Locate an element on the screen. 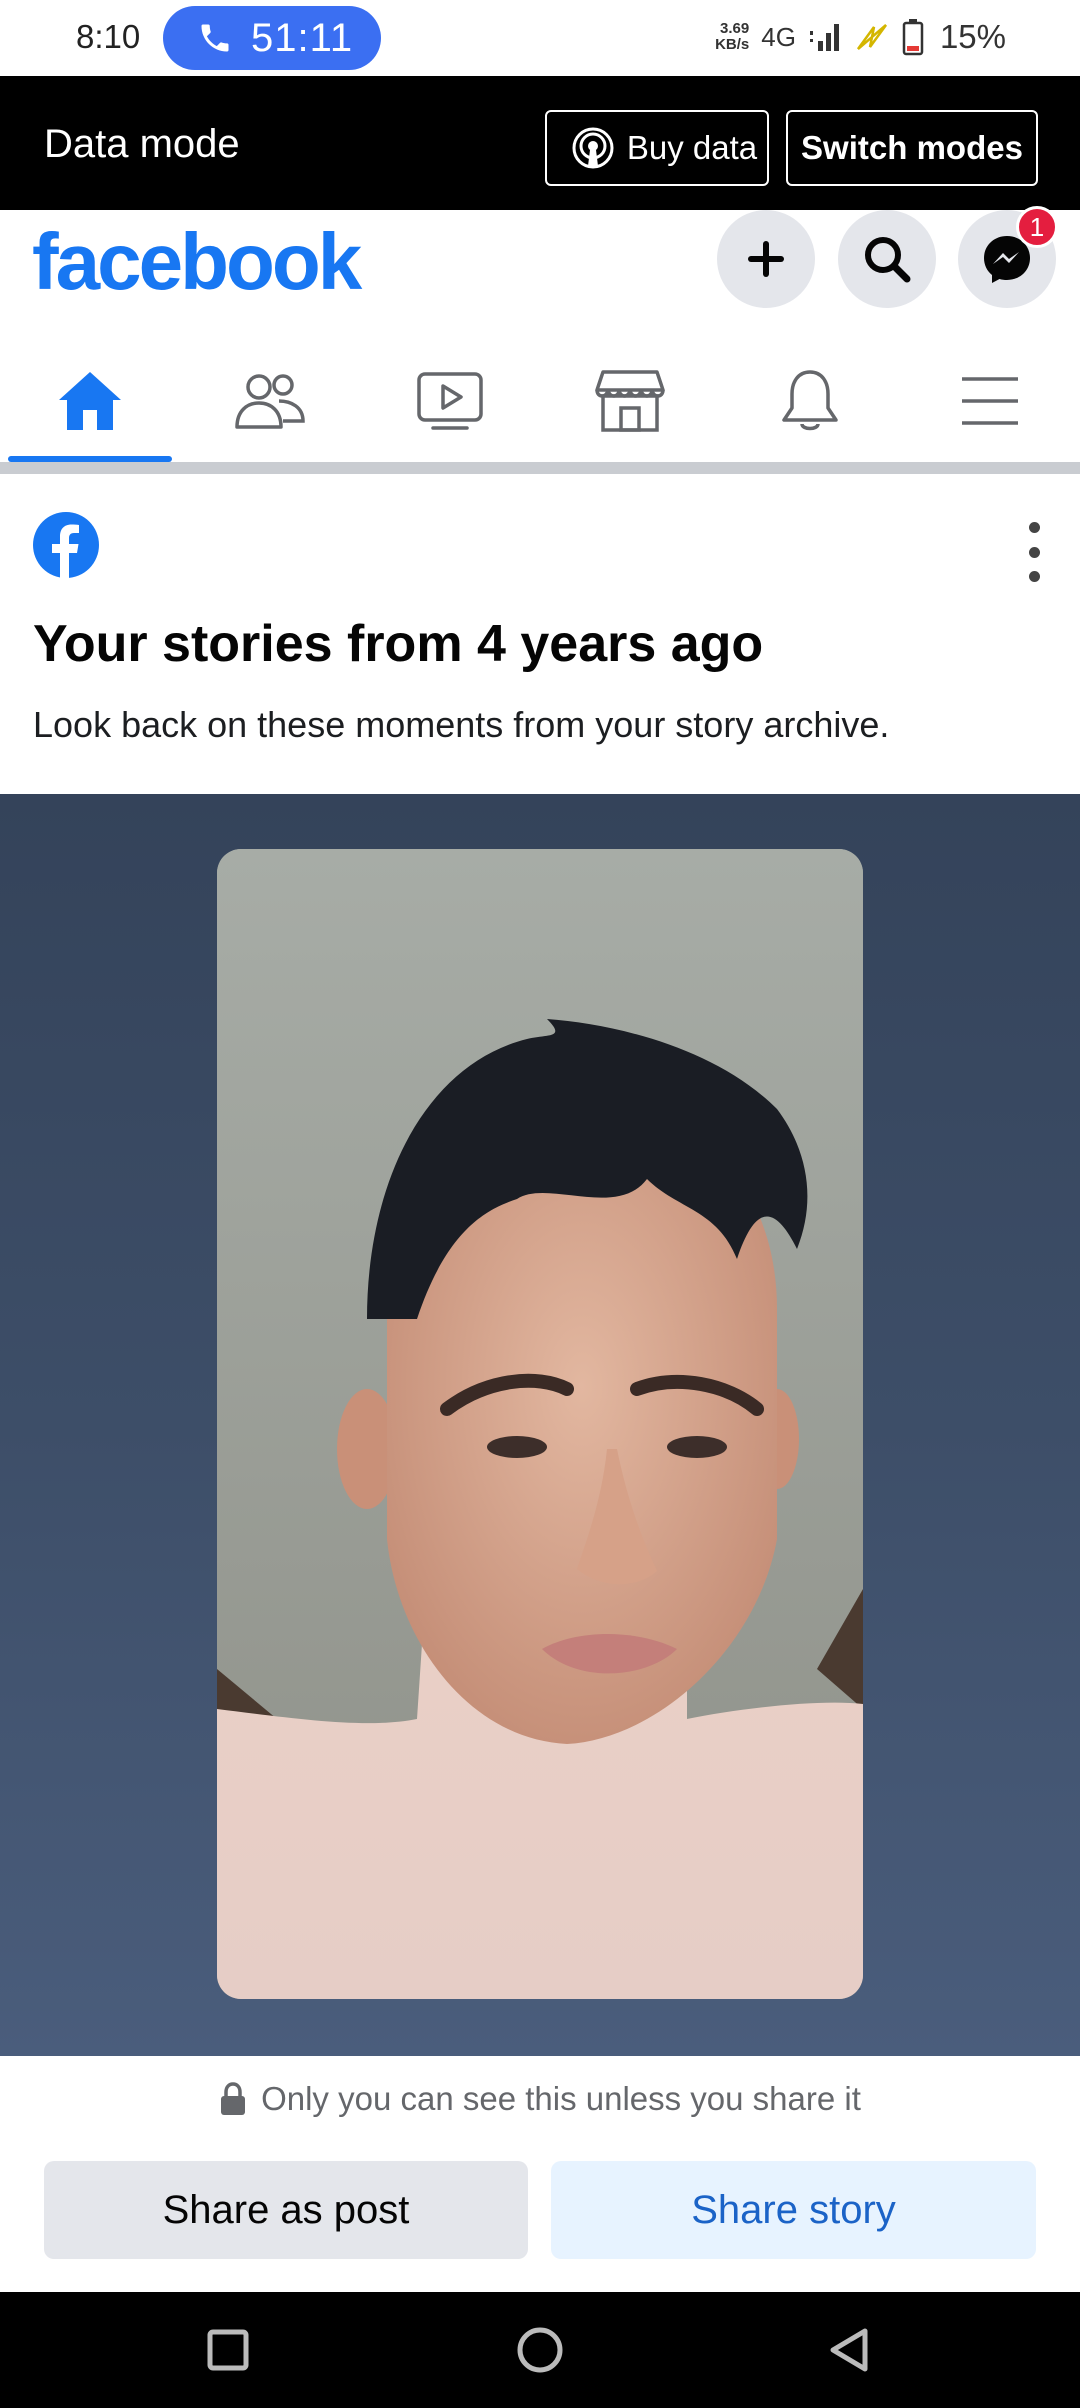 Image resolution: width=1080 pixels, height=2408 pixels. system-nav-bar is located at coordinates (540, 2350).